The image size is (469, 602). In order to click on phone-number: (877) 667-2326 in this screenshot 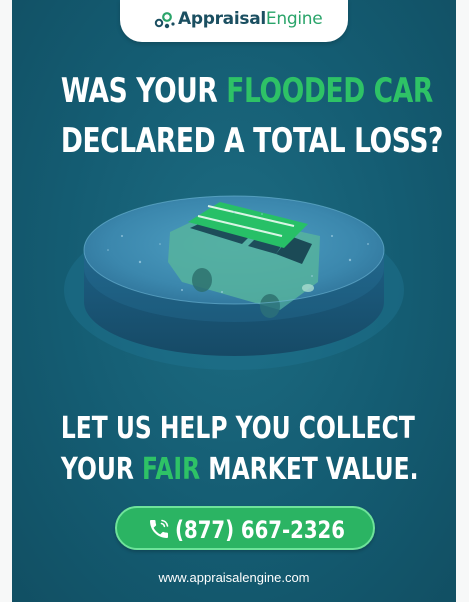, I will do `click(260, 530)`.